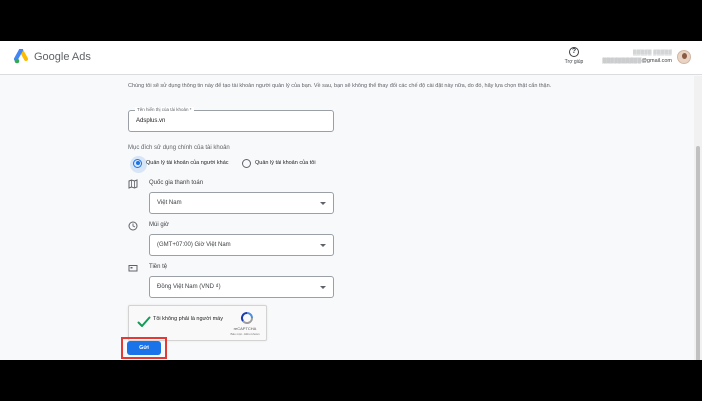  I want to click on help-button: ? Trợ giúp, so click(574, 56).